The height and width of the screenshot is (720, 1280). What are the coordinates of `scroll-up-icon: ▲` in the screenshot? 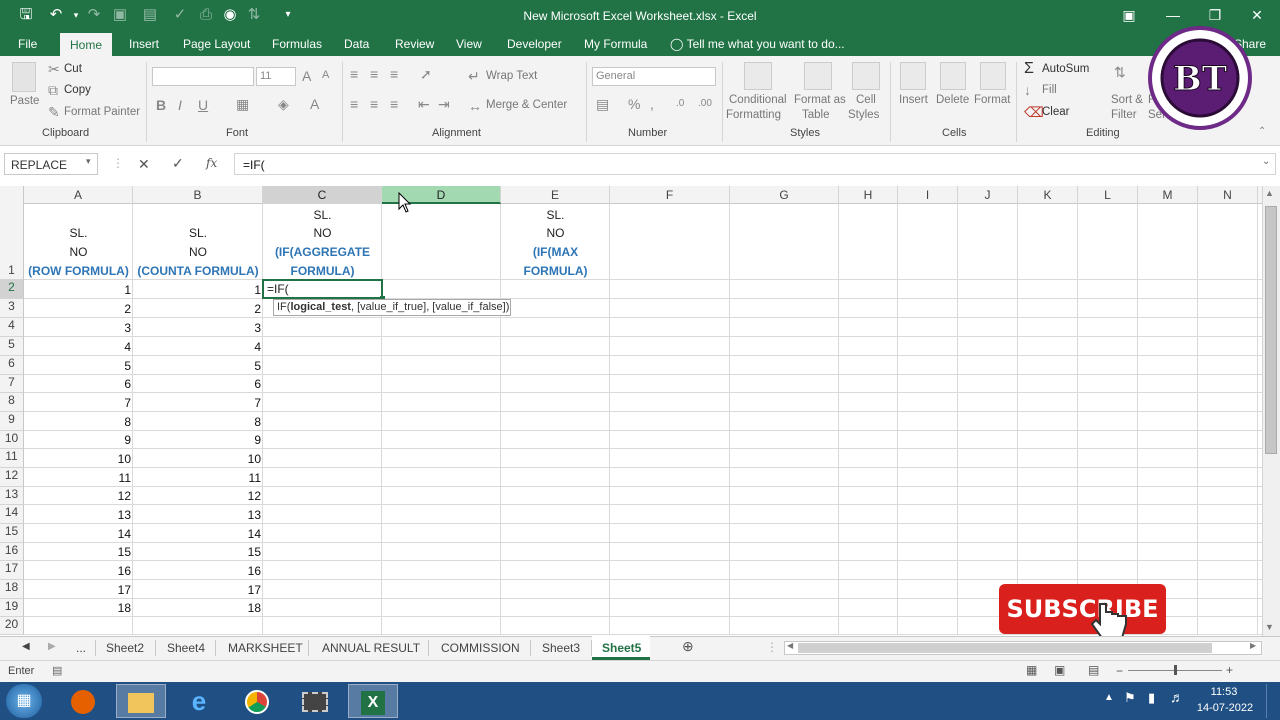 It's located at (1269, 193).